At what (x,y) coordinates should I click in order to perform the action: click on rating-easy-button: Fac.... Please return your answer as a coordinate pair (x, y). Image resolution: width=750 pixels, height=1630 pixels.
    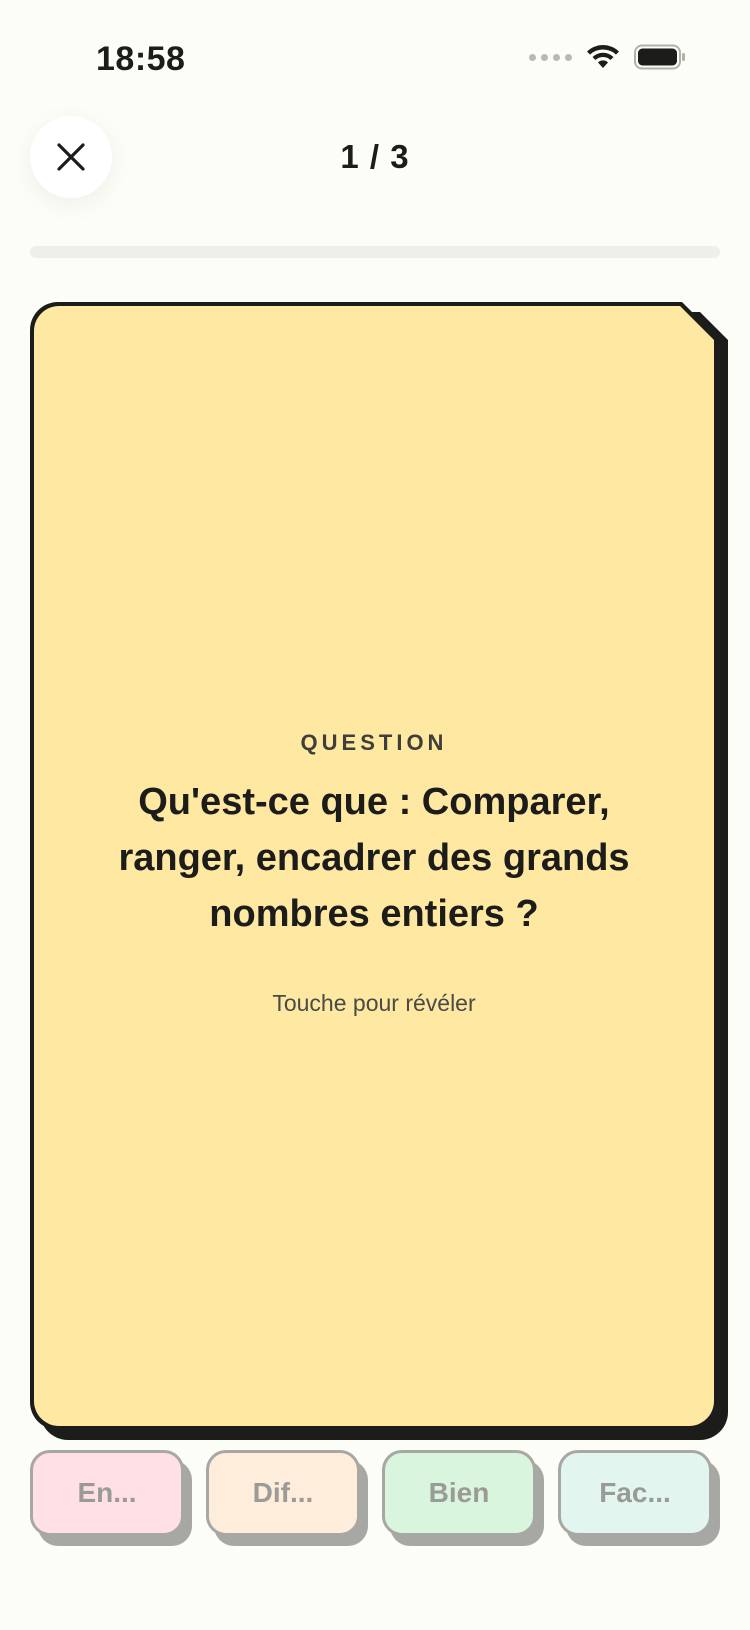
    Looking at the image, I should click on (639, 1498).